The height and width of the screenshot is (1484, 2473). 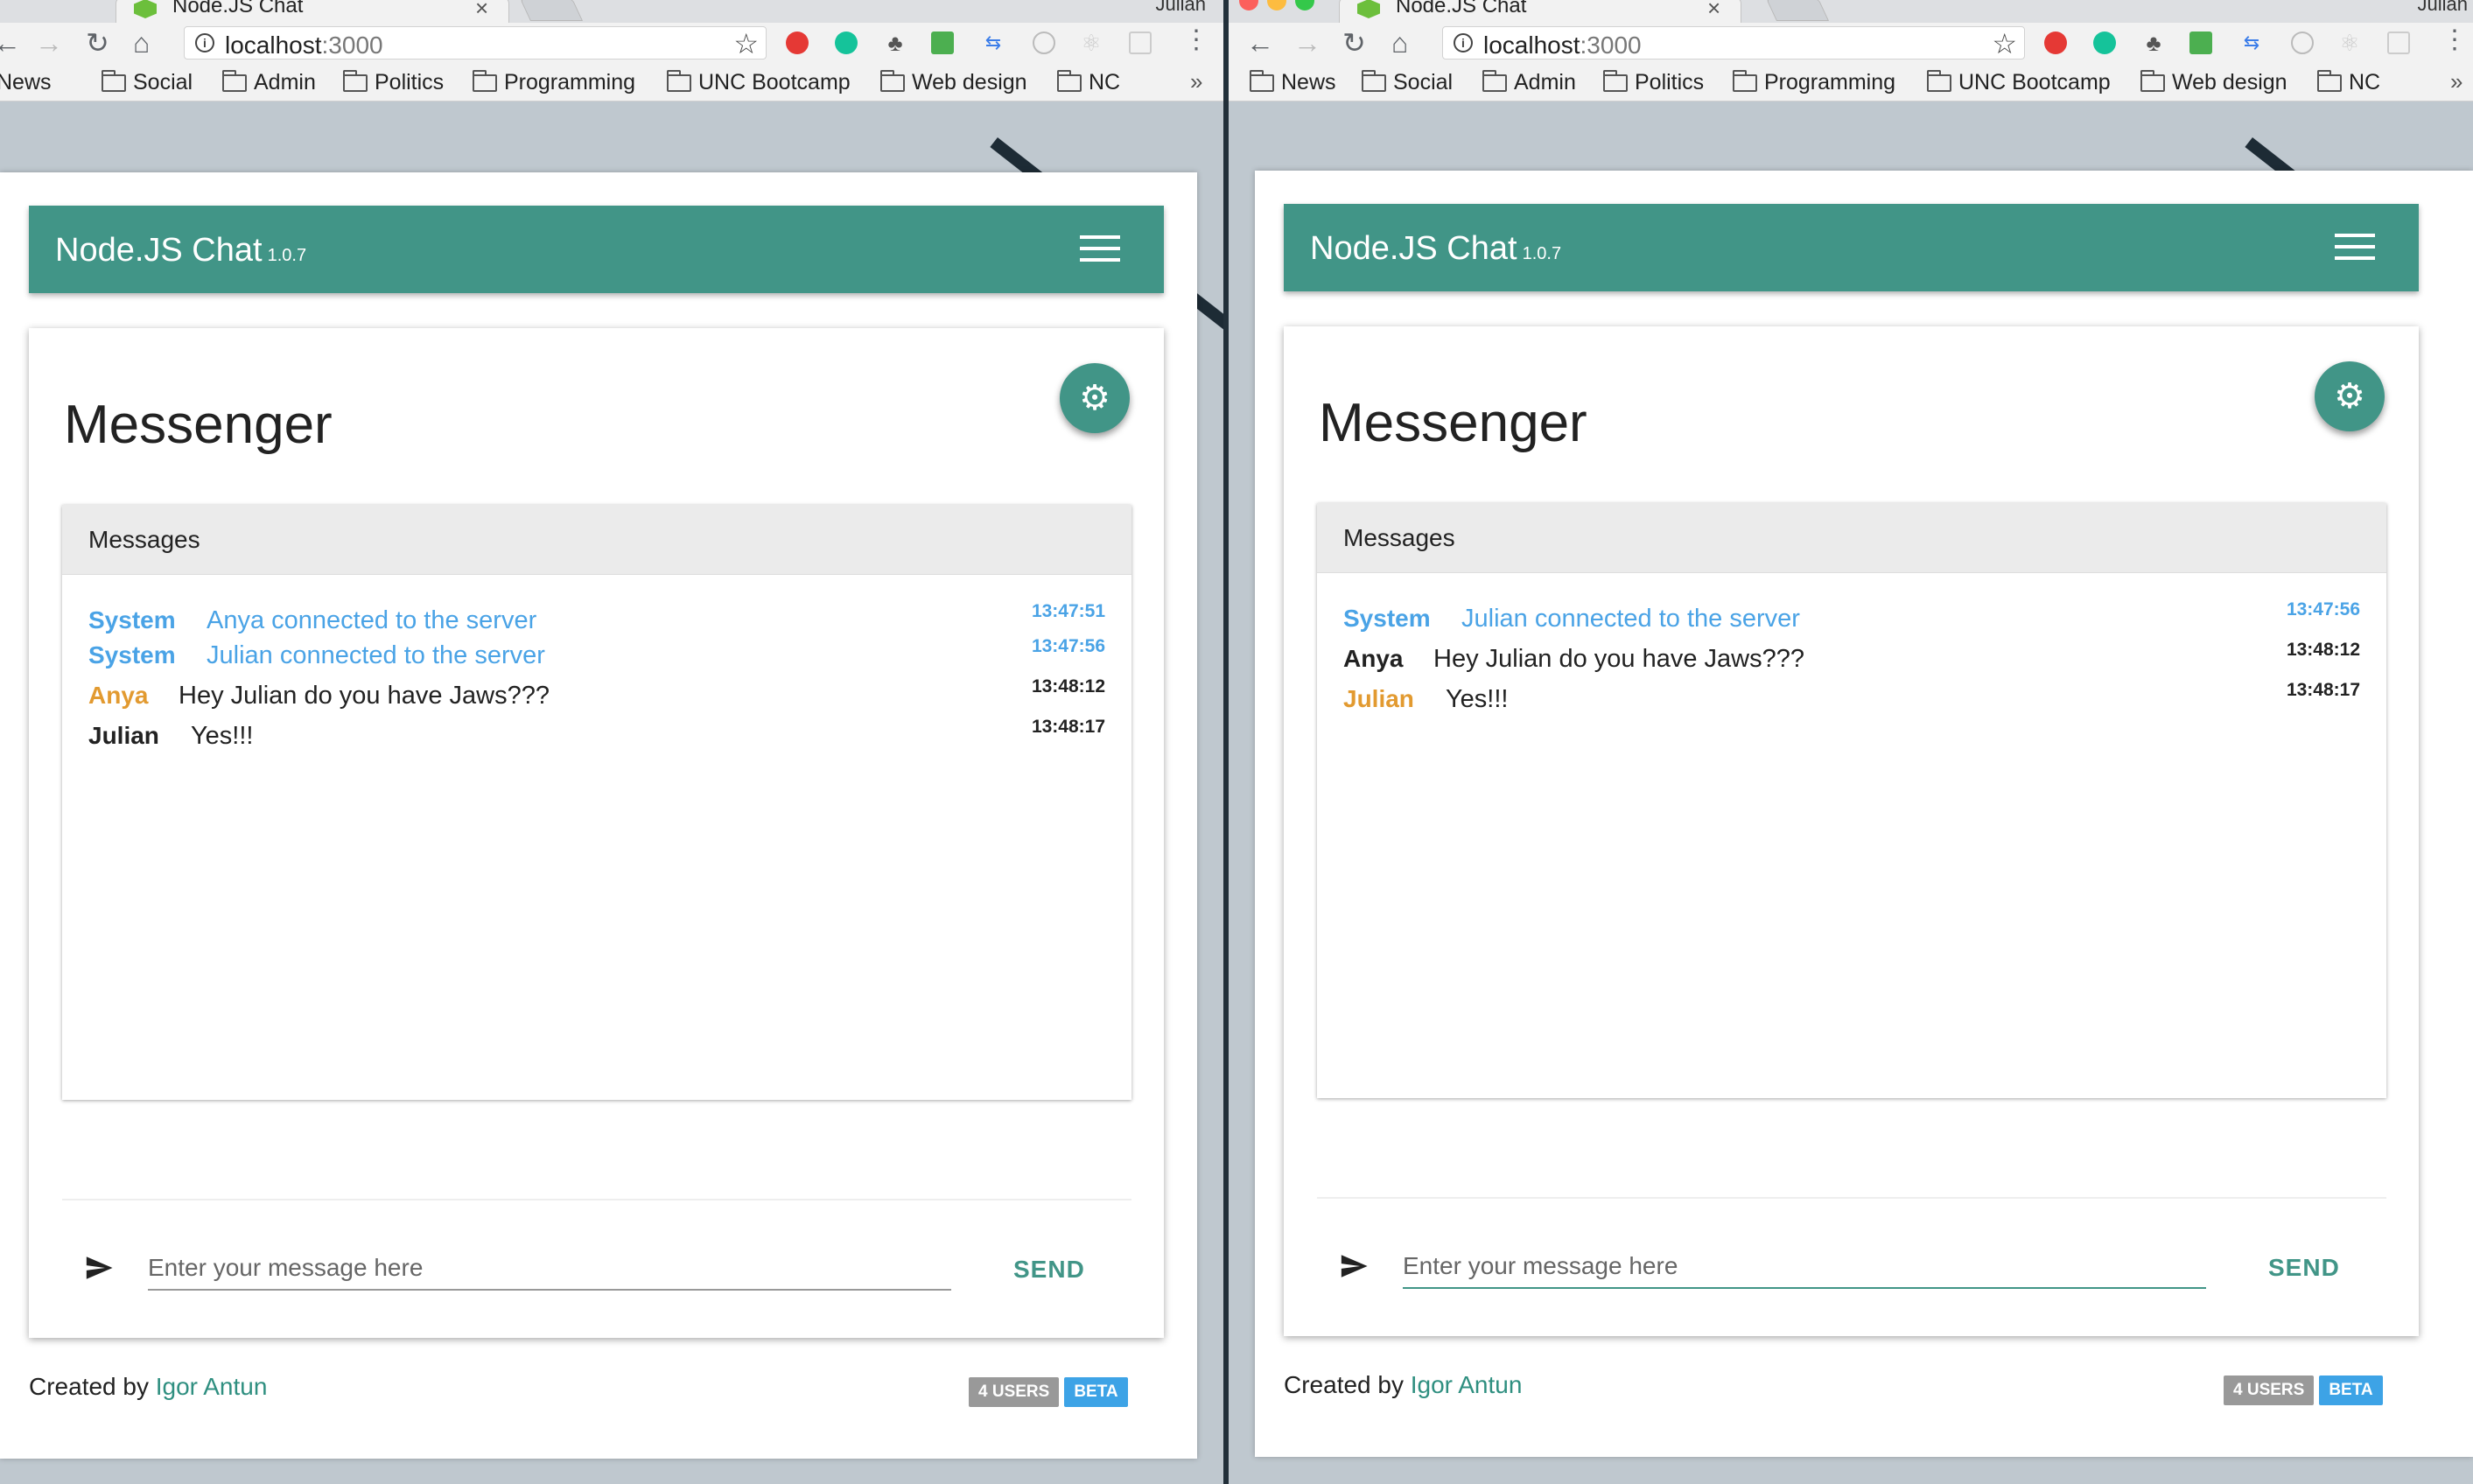 I want to click on bookmark-label: NC, so click(x=1105, y=82).